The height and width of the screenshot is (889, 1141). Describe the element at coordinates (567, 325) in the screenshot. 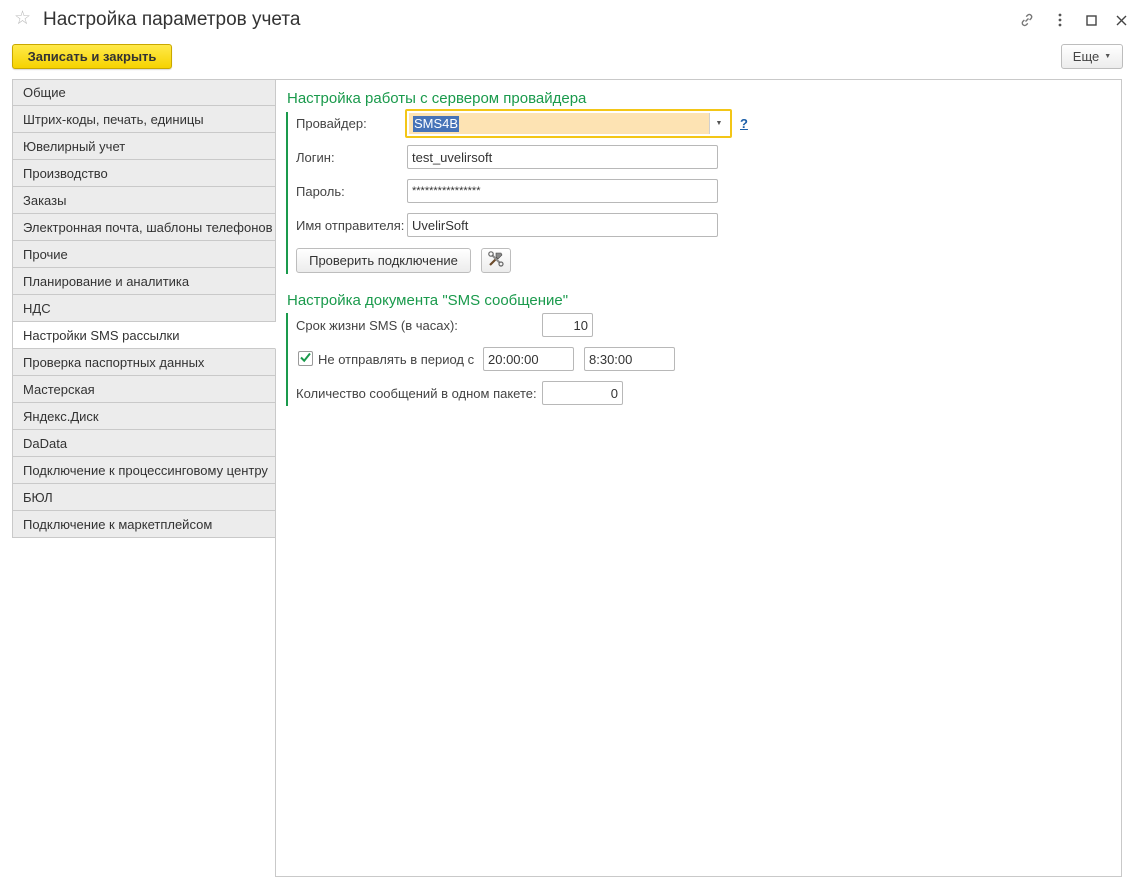

I see `sms-lifetime-field: 10` at that location.